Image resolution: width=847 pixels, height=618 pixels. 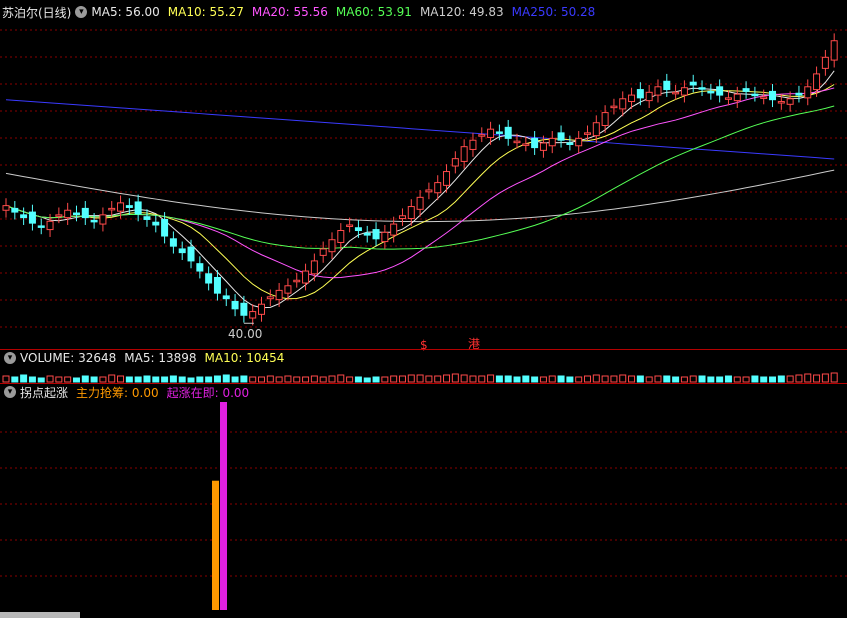 I want to click on volume-title: VOLUME: 32648, so click(x=68, y=358).